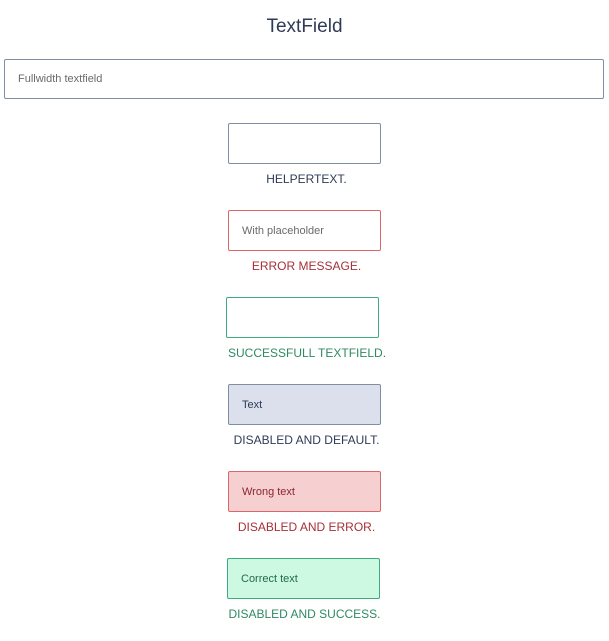 Image resolution: width=609 pixels, height=641 pixels. Describe the element at coordinates (304, 79) in the screenshot. I see `fullwidth-textfield` at that location.